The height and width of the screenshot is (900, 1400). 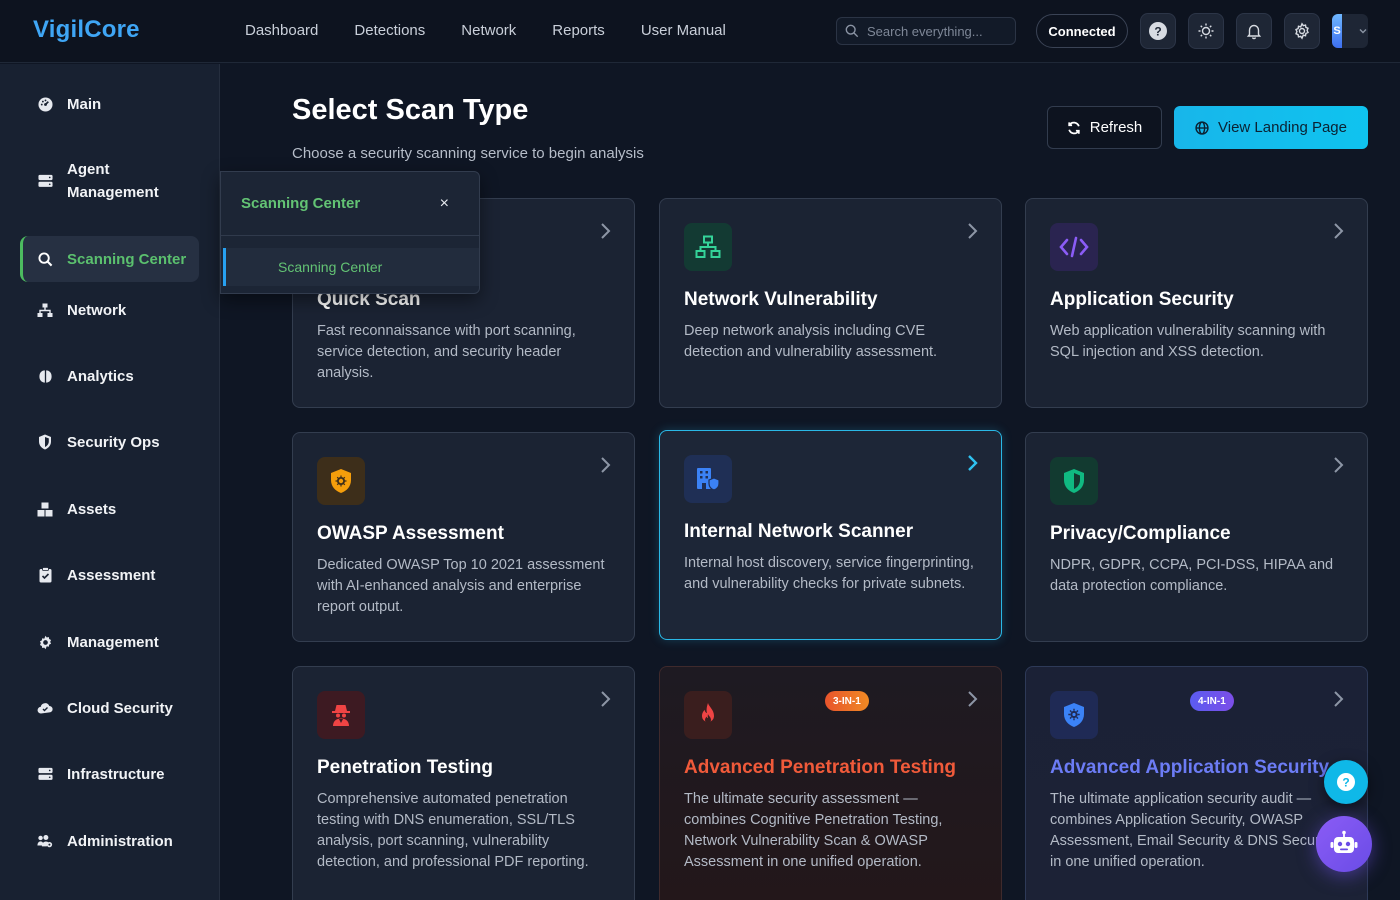 I want to click on robot-icon, so click(x=1344, y=841).